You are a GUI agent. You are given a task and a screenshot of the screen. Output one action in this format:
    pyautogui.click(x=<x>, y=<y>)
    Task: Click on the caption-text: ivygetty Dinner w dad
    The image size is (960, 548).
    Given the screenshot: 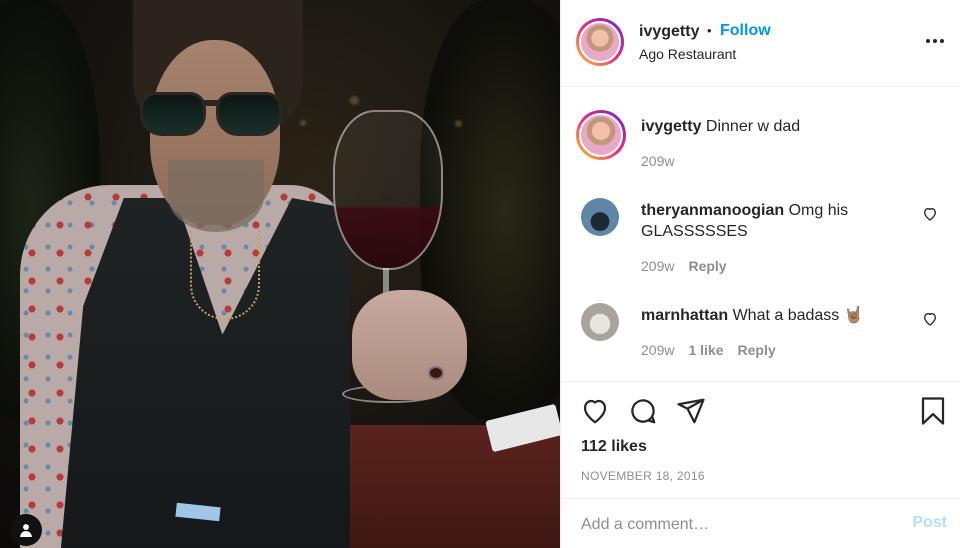 What is the action you would take?
    pyautogui.click(x=781, y=126)
    